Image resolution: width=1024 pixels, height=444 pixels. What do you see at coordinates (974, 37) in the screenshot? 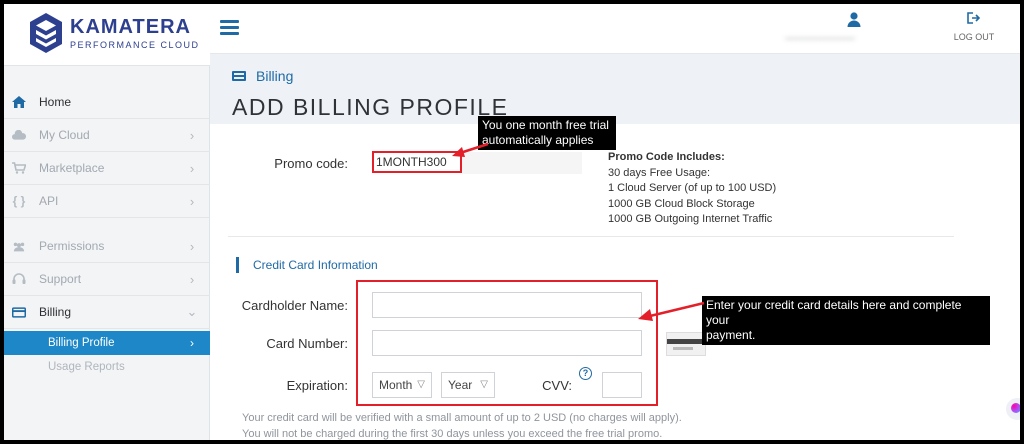
I see `logout-label: LOG OUT` at bounding box center [974, 37].